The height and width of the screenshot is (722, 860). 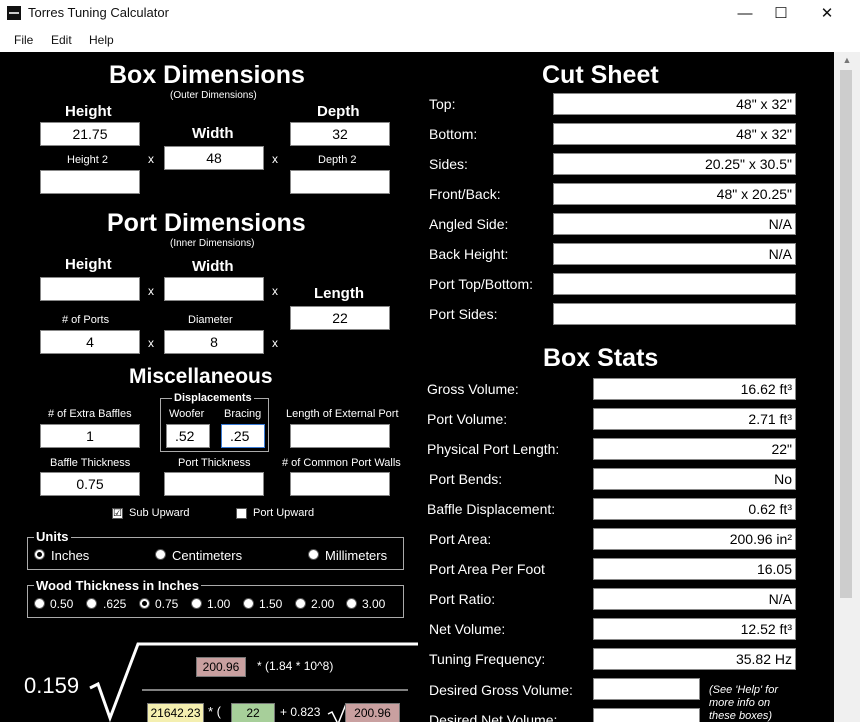 What do you see at coordinates (847, 60) in the screenshot?
I see `scroll-up-arrow-icon: ▲` at bounding box center [847, 60].